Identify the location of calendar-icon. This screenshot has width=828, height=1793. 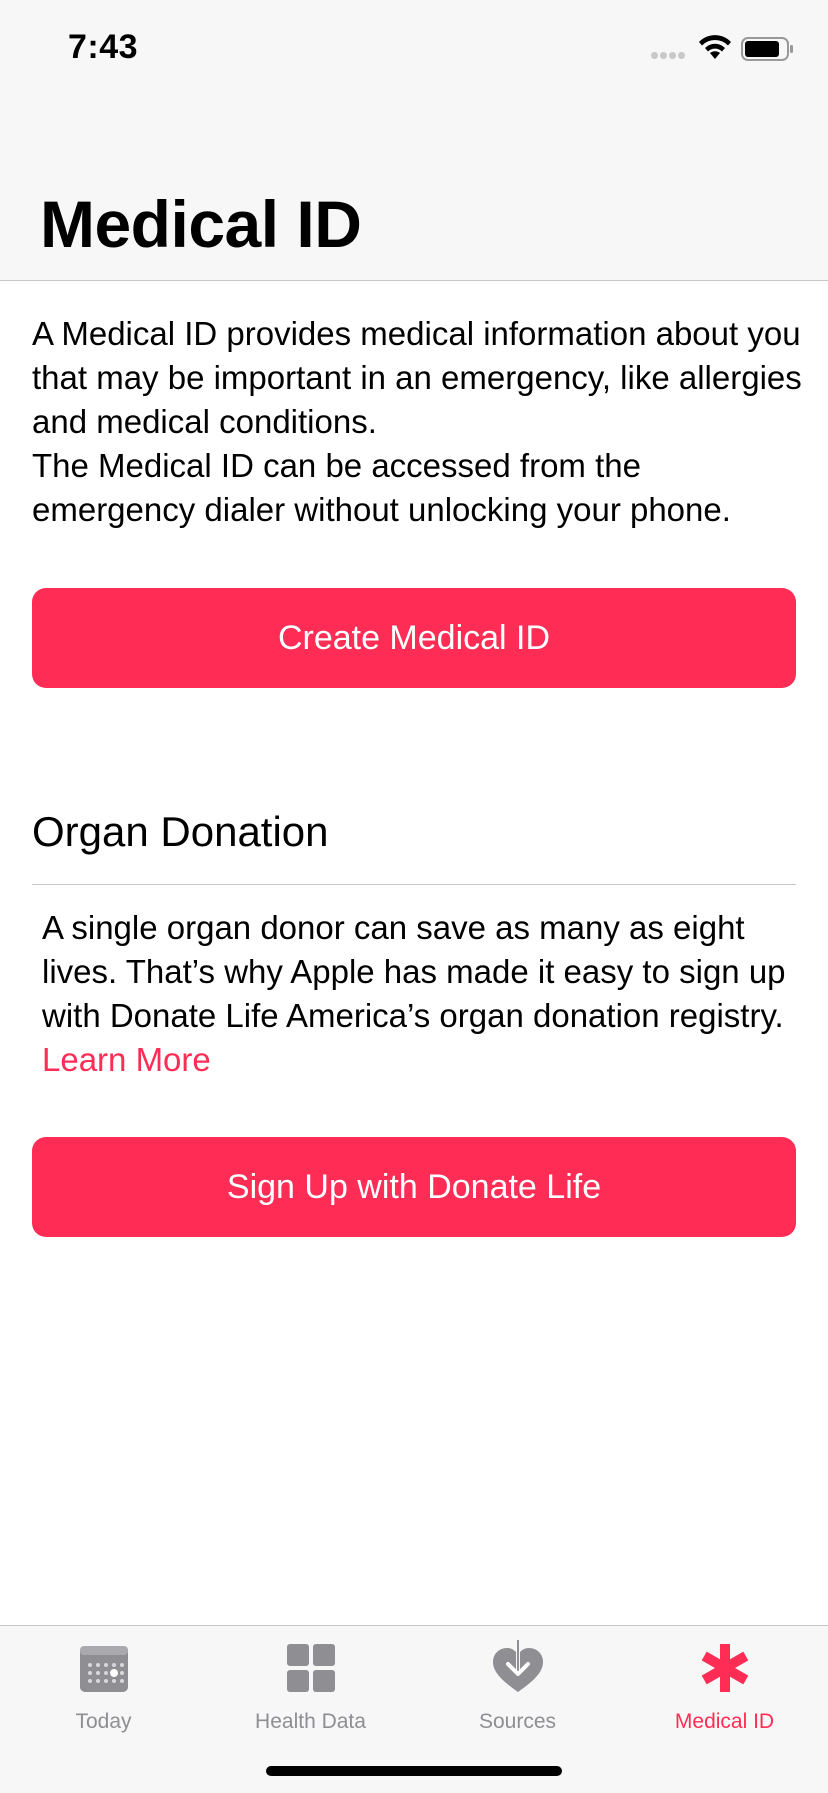
(103, 1669).